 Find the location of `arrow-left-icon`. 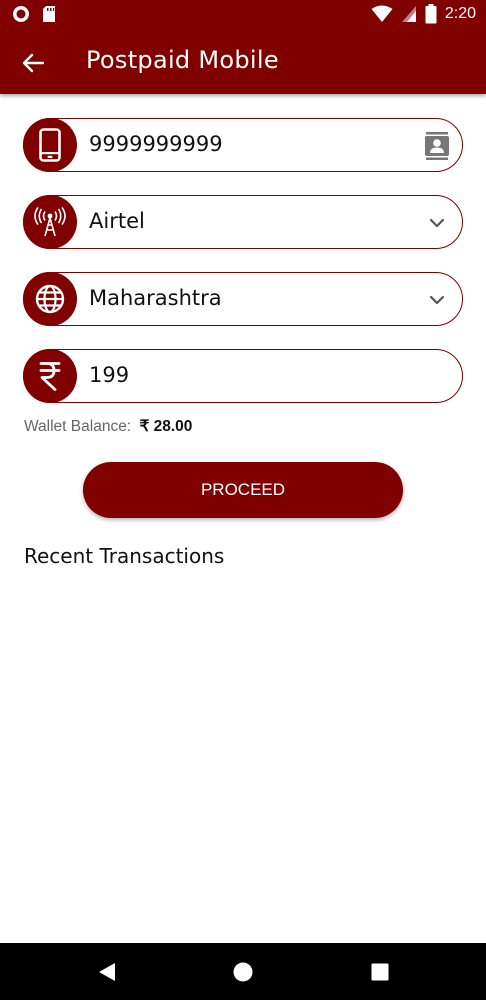

arrow-left-icon is located at coordinates (33, 63).